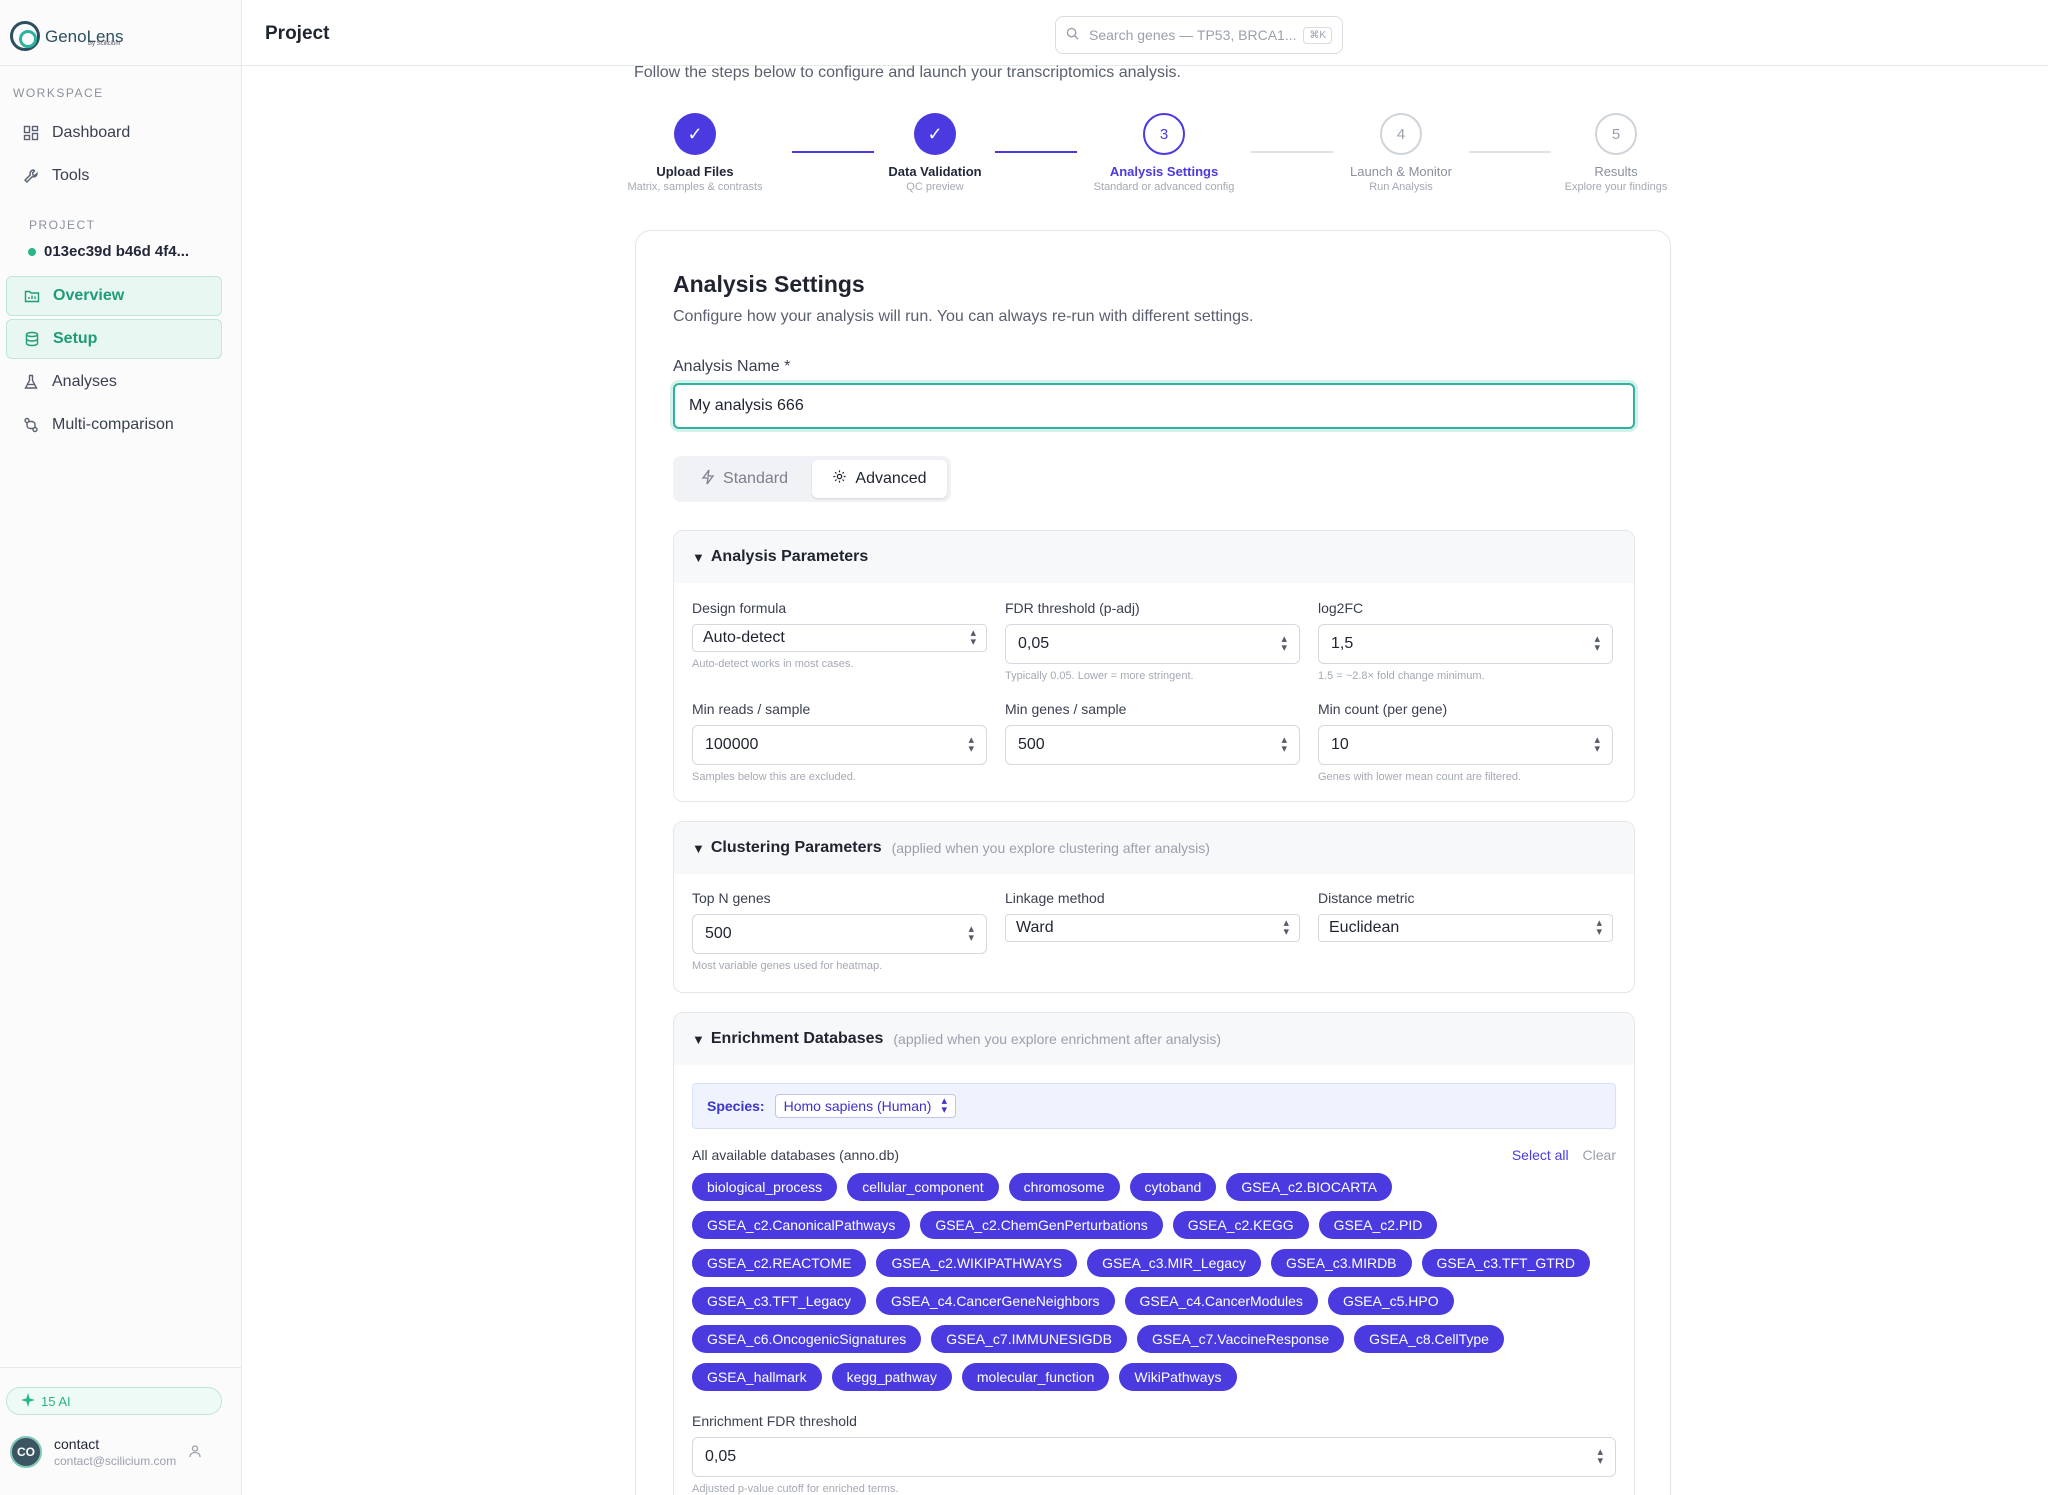 The height and width of the screenshot is (1495, 2048). I want to click on sidebar-item-multi-comparison: Multi-comparison, so click(114, 425).